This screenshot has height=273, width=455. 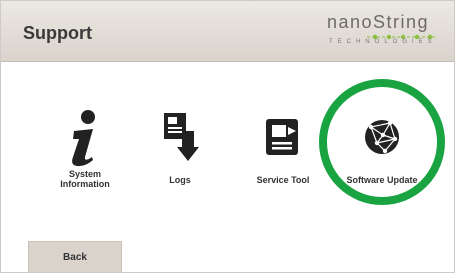 I want to click on back-button: Back, so click(x=75, y=256).